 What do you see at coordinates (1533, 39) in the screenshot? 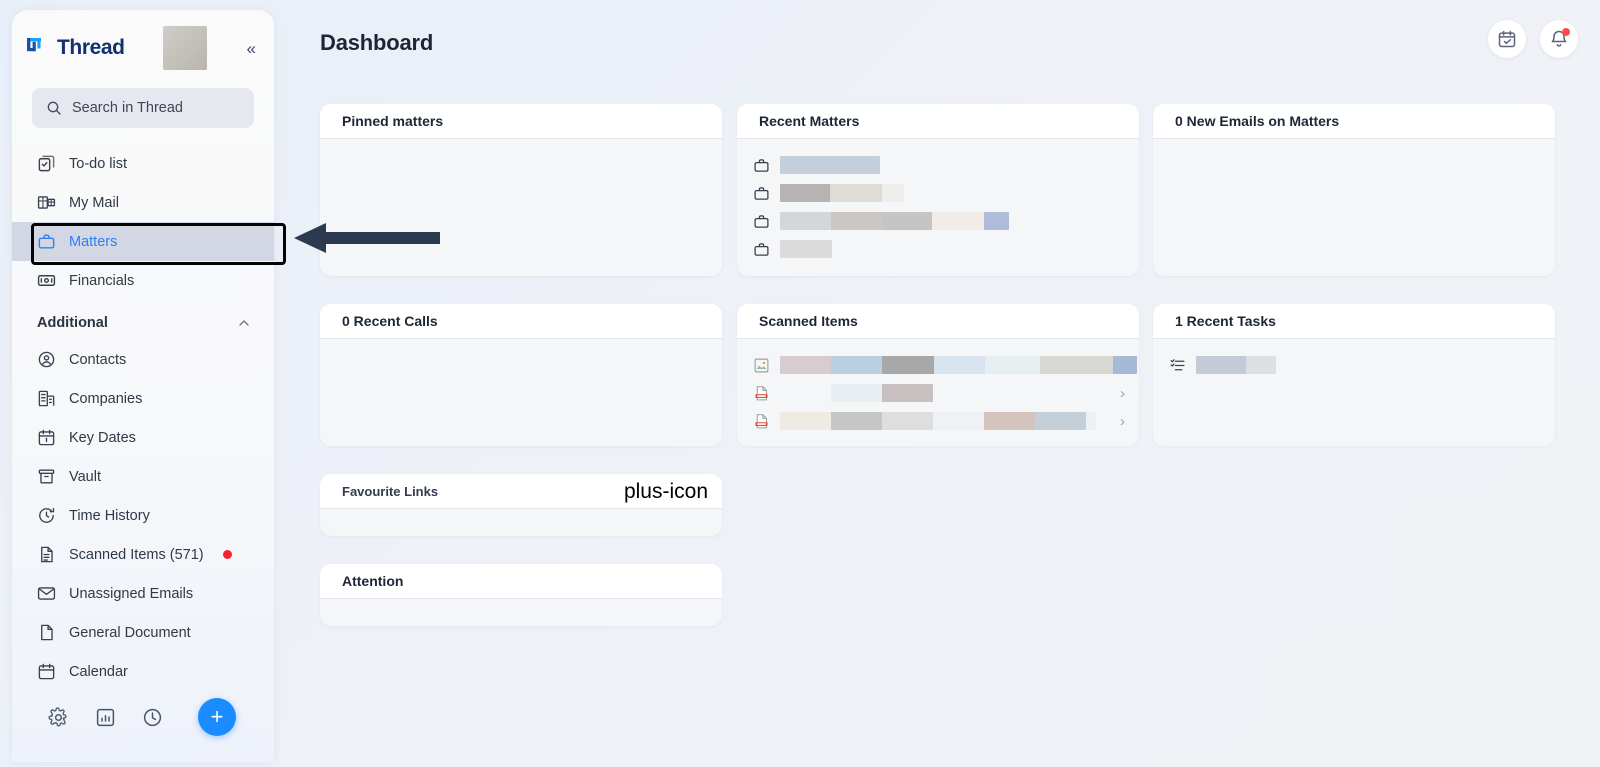
I see `header-actions` at bounding box center [1533, 39].